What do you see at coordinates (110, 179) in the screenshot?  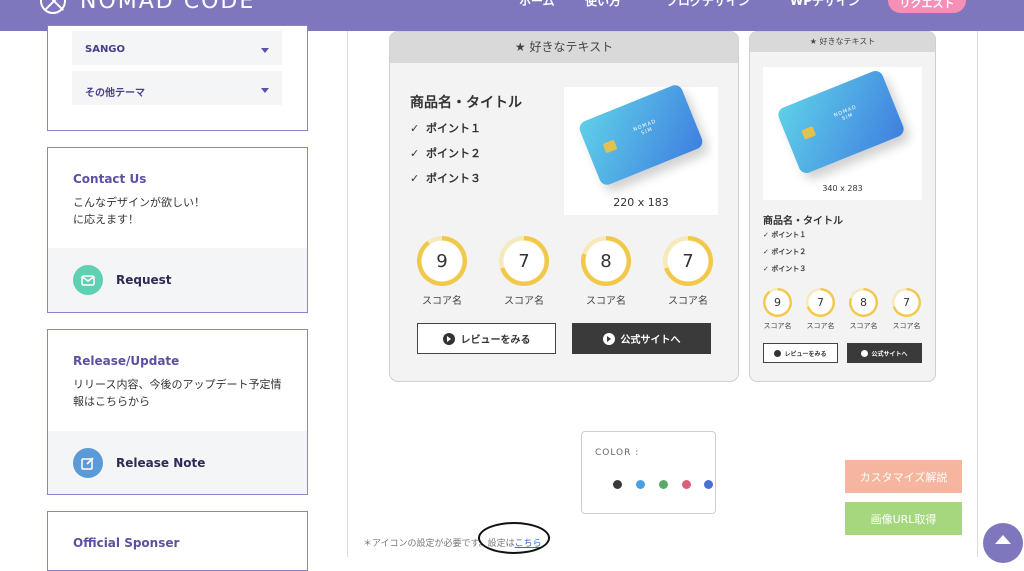 I see `contact-title: Contact Us` at bounding box center [110, 179].